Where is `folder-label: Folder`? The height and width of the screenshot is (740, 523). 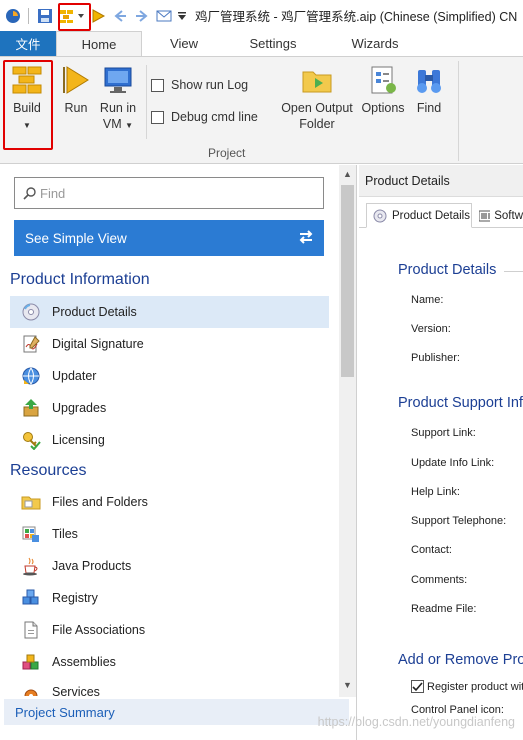 folder-label: Folder is located at coordinates (317, 124).